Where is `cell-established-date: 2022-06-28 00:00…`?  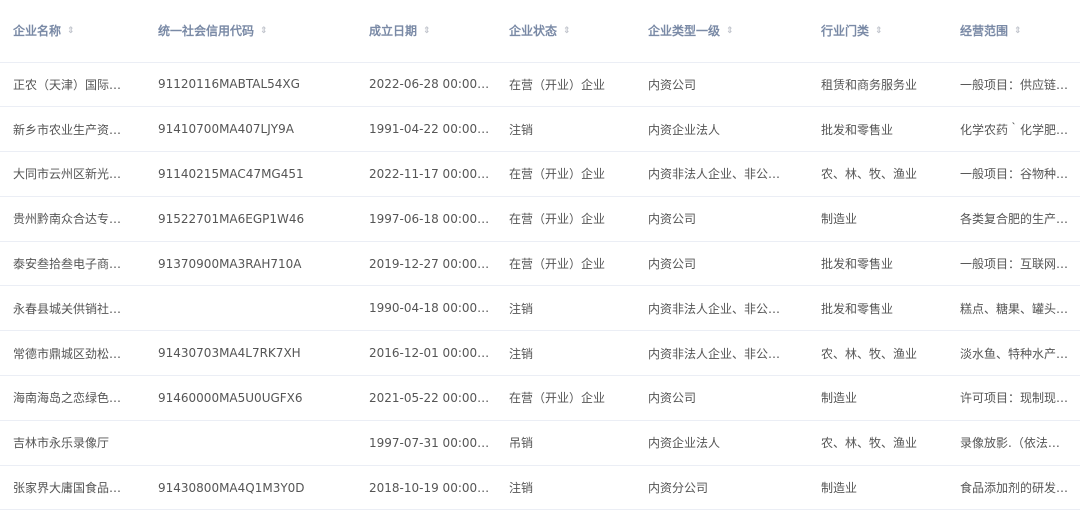 cell-established-date: 2022-06-28 00:00… is located at coordinates (426, 85).